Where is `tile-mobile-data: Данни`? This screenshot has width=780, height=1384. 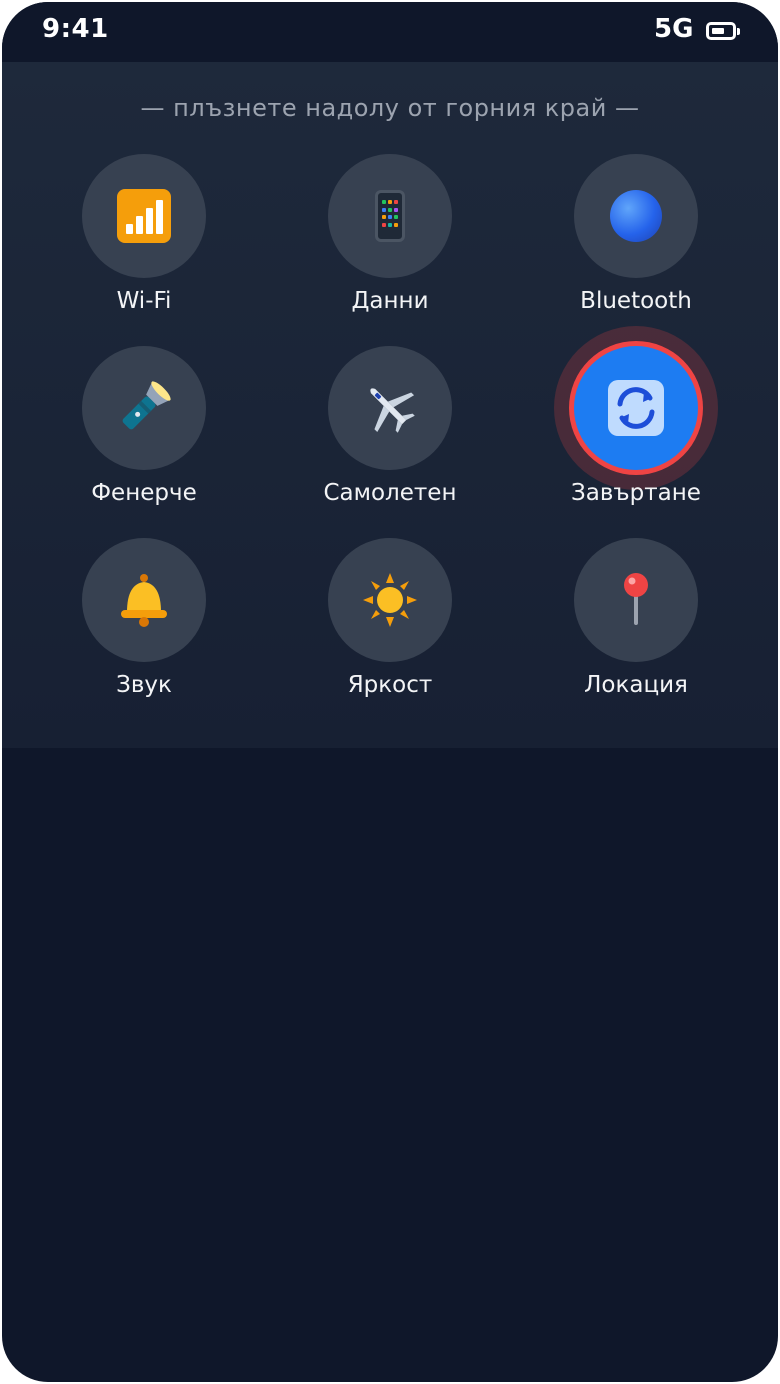 tile-mobile-data: Данни is located at coordinates (390, 244).